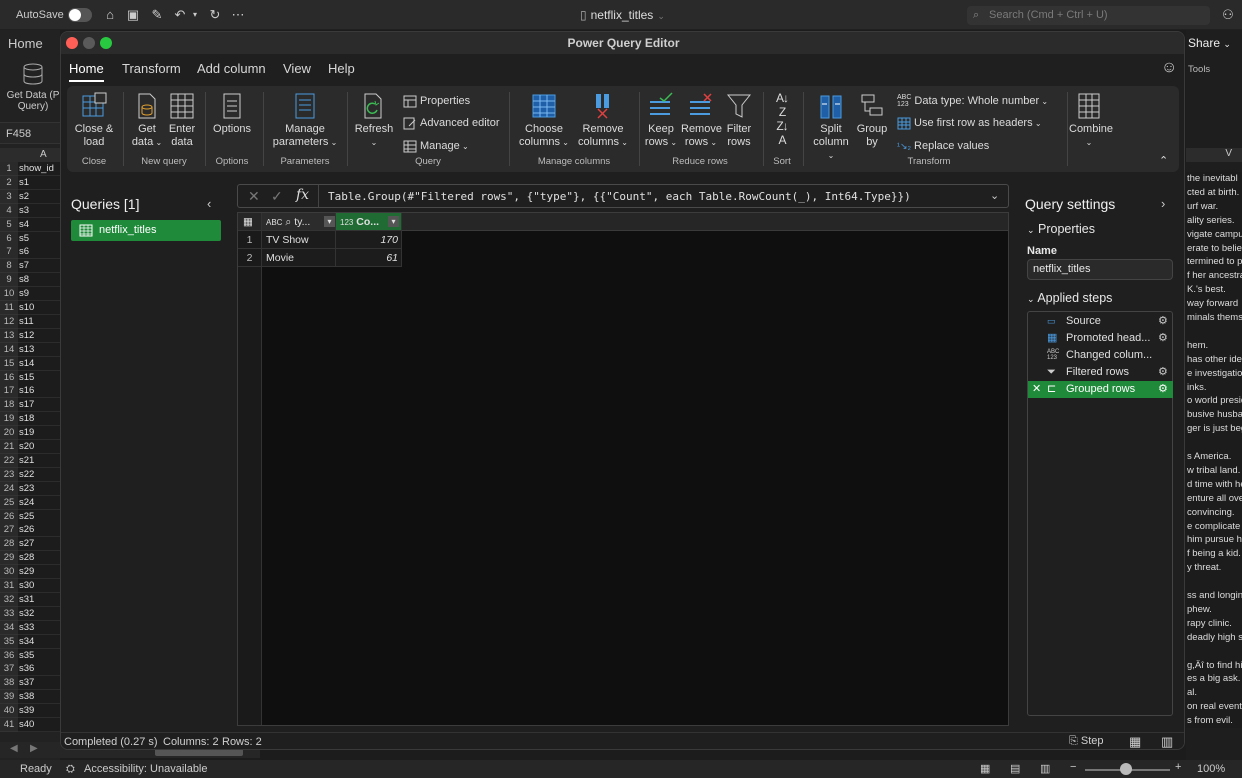 Image resolution: width=1242 pixels, height=778 pixels. I want to click on excel-cell-text: es a big ask., so click(1214, 679).